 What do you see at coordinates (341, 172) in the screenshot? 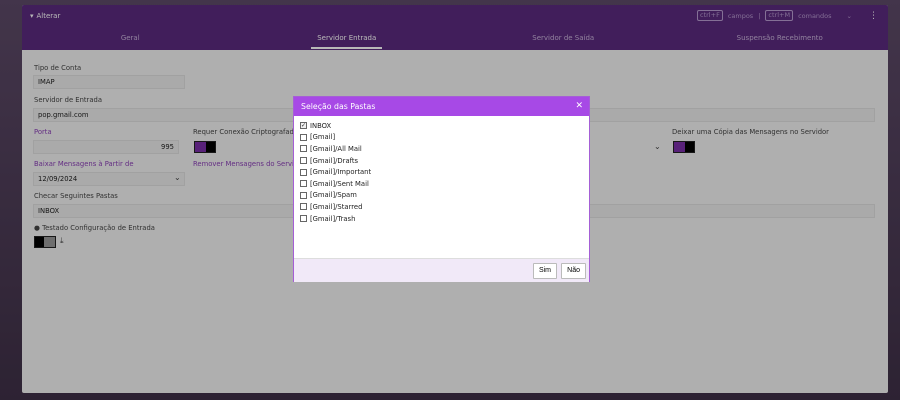
I see `folder-label: [Gmail]/Important` at bounding box center [341, 172].